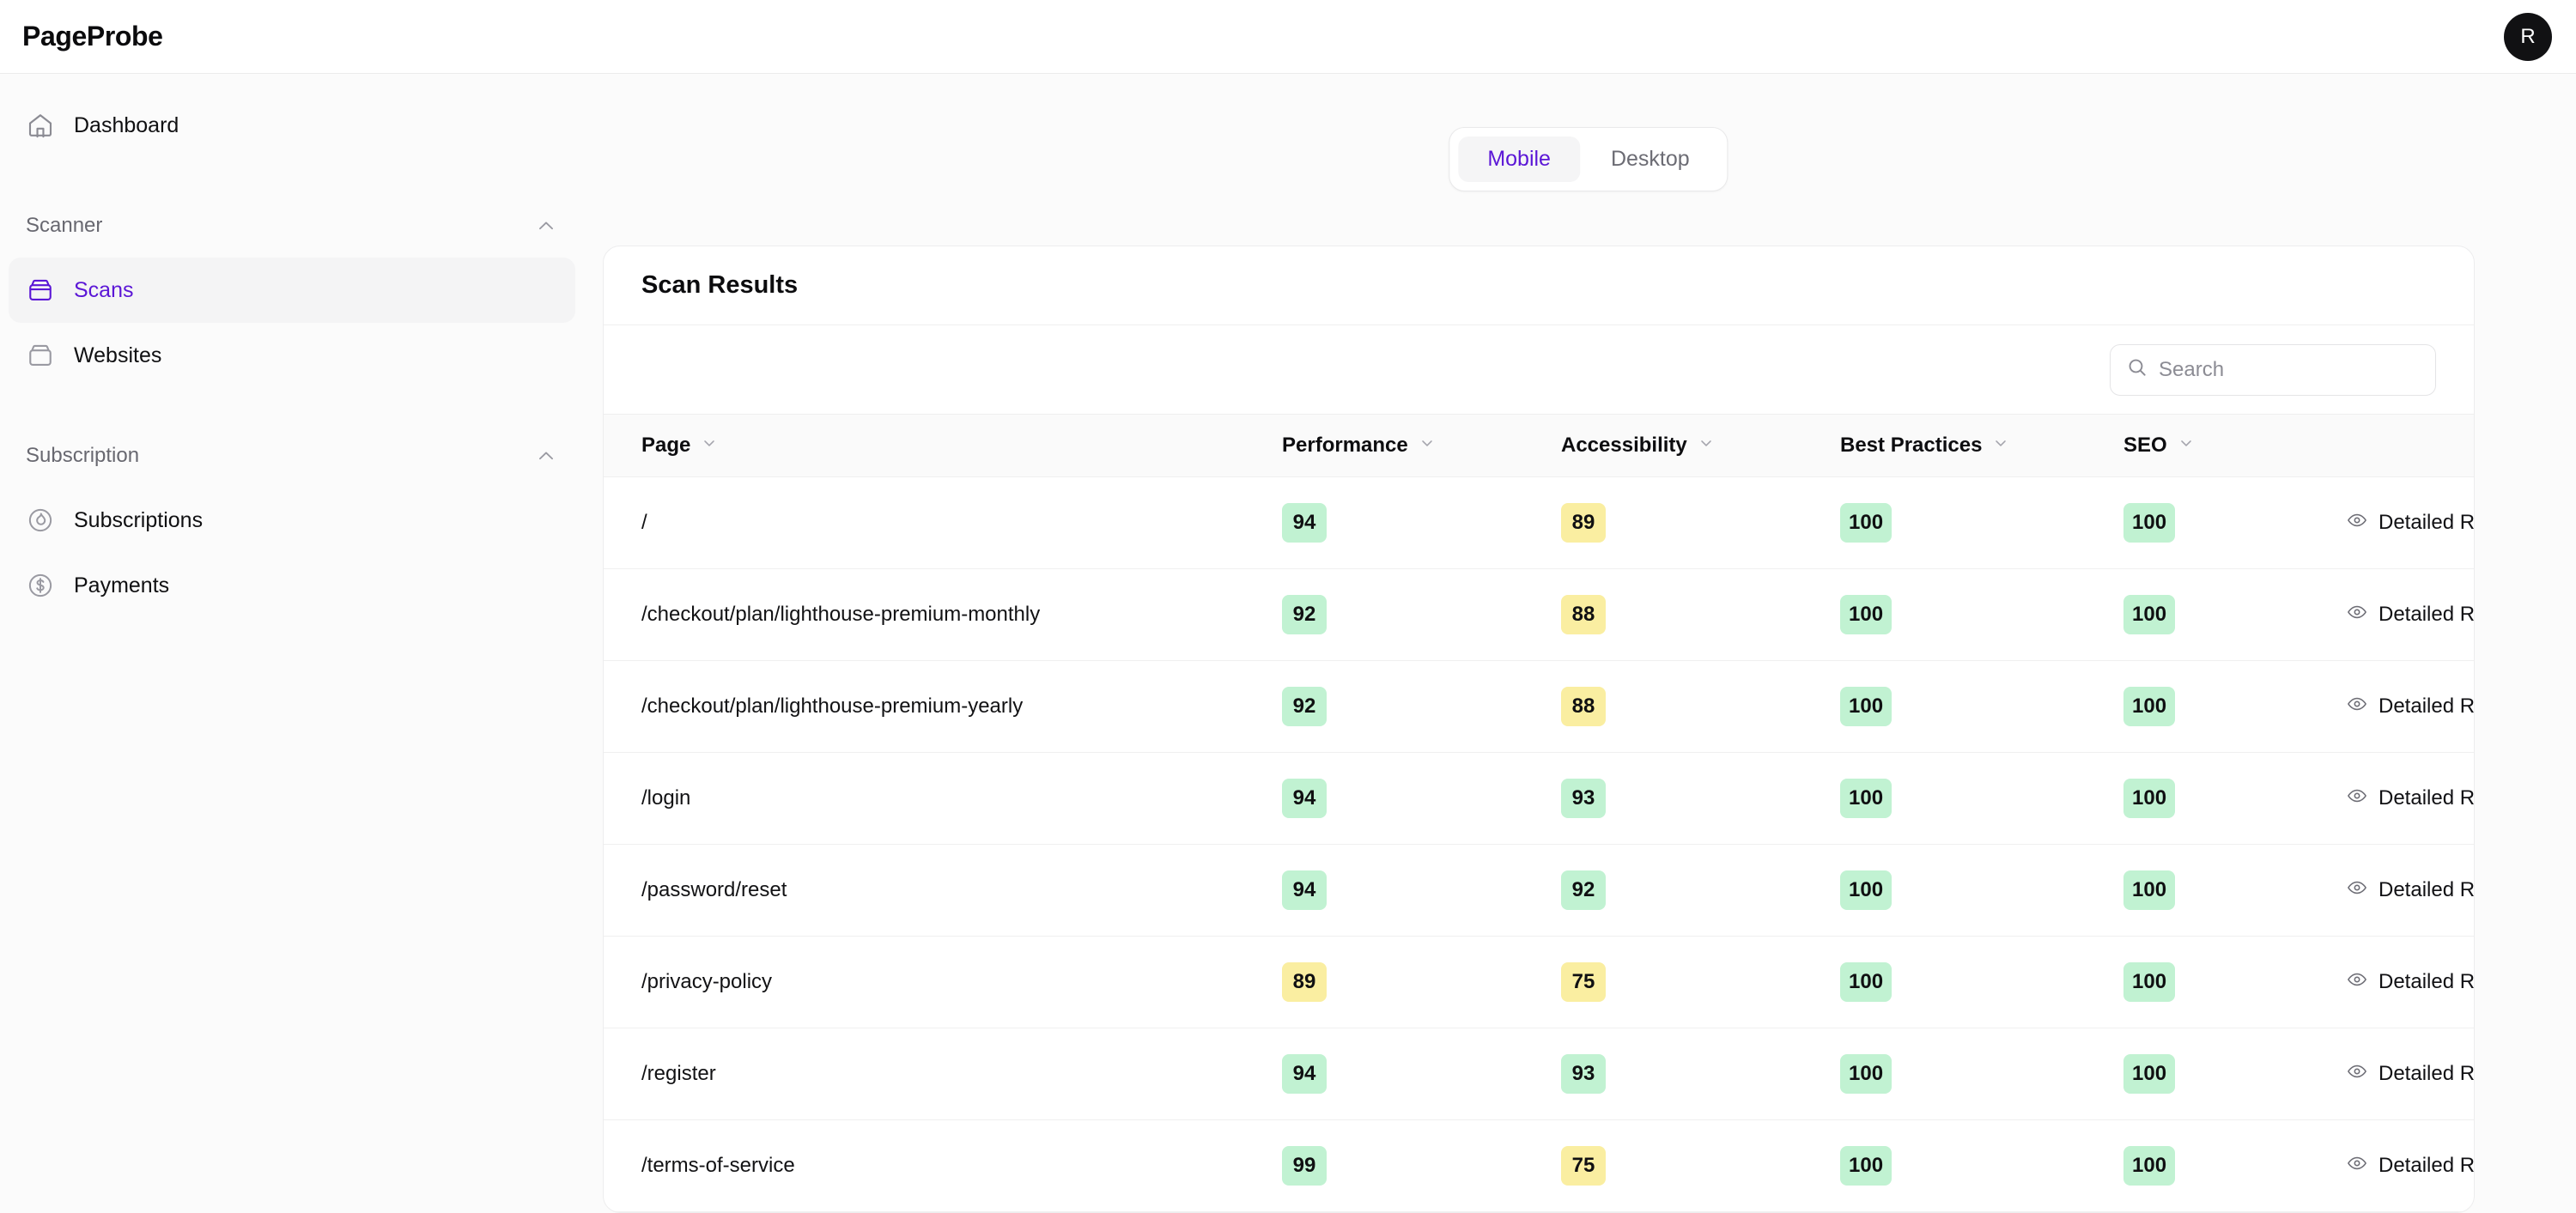 The height and width of the screenshot is (1213, 2576). Describe the element at coordinates (2289, 369) in the screenshot. I see `search-input` at that location.